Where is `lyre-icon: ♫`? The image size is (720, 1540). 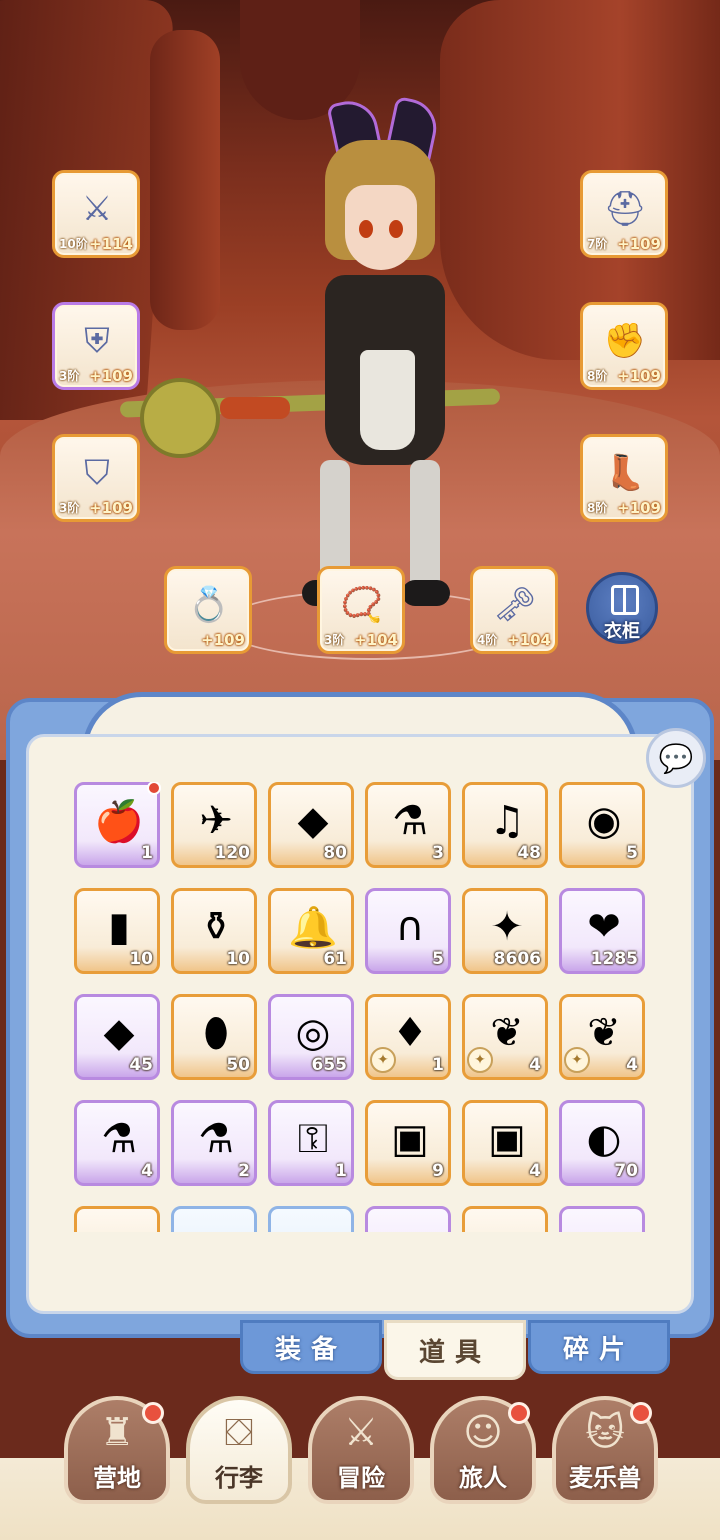 lyre-icon: ♫ is located at coordinates (507, 821).